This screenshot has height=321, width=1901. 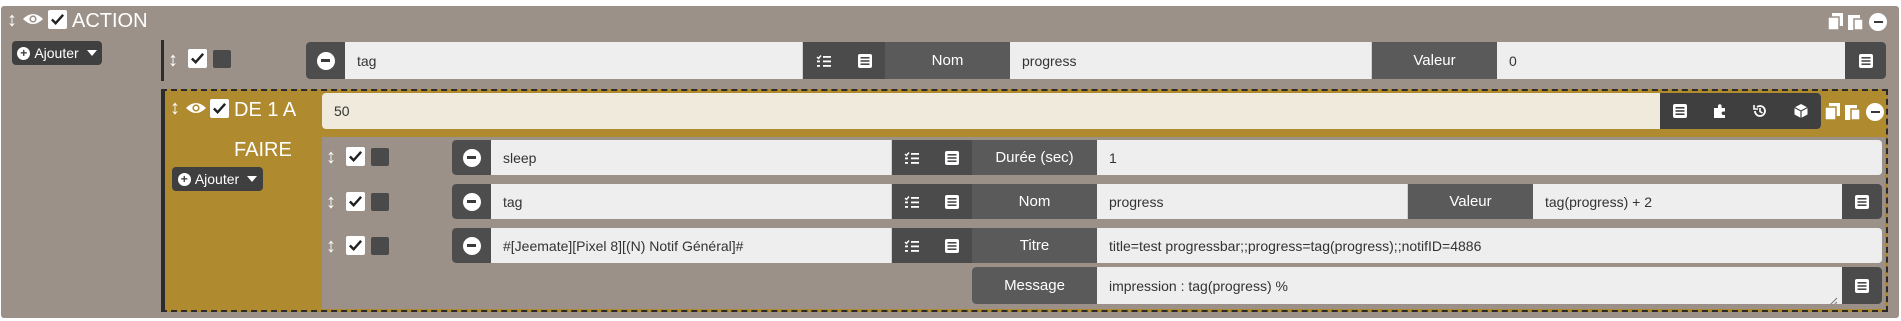 I want to click on cube-icon, so click(x=1800, y=111).